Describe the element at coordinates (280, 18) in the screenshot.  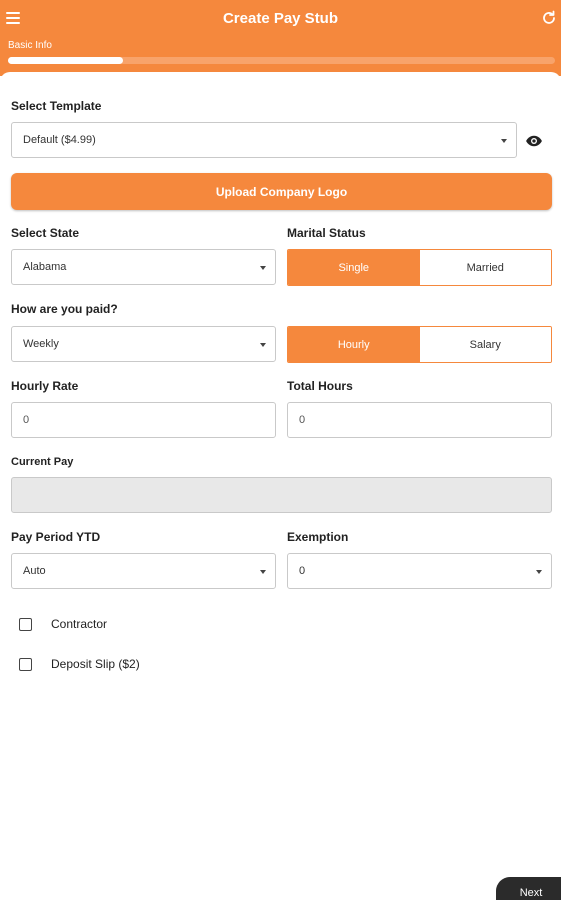
I see `page-title: Create Pay Stub` at that location.